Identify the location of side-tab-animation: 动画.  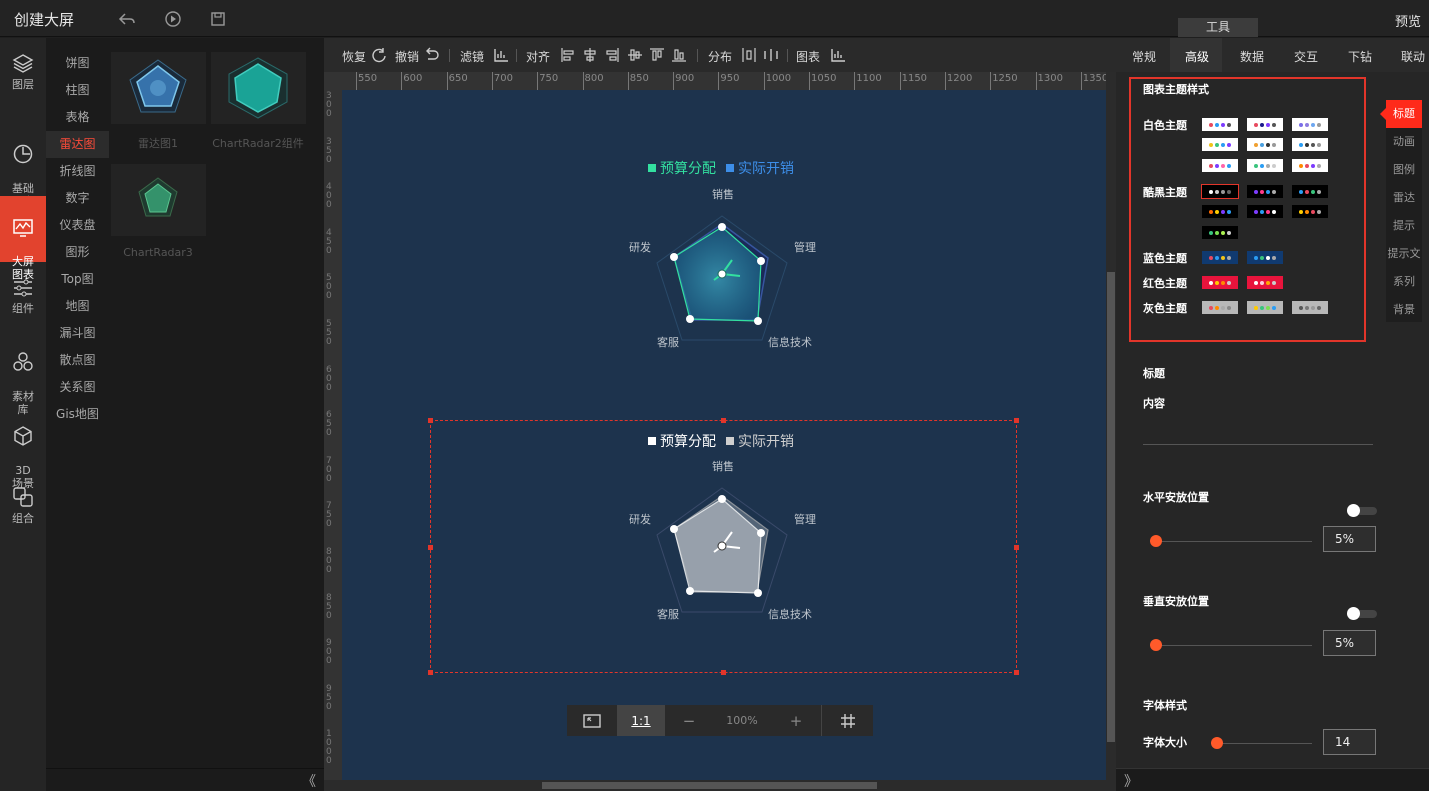
(1404, 142).